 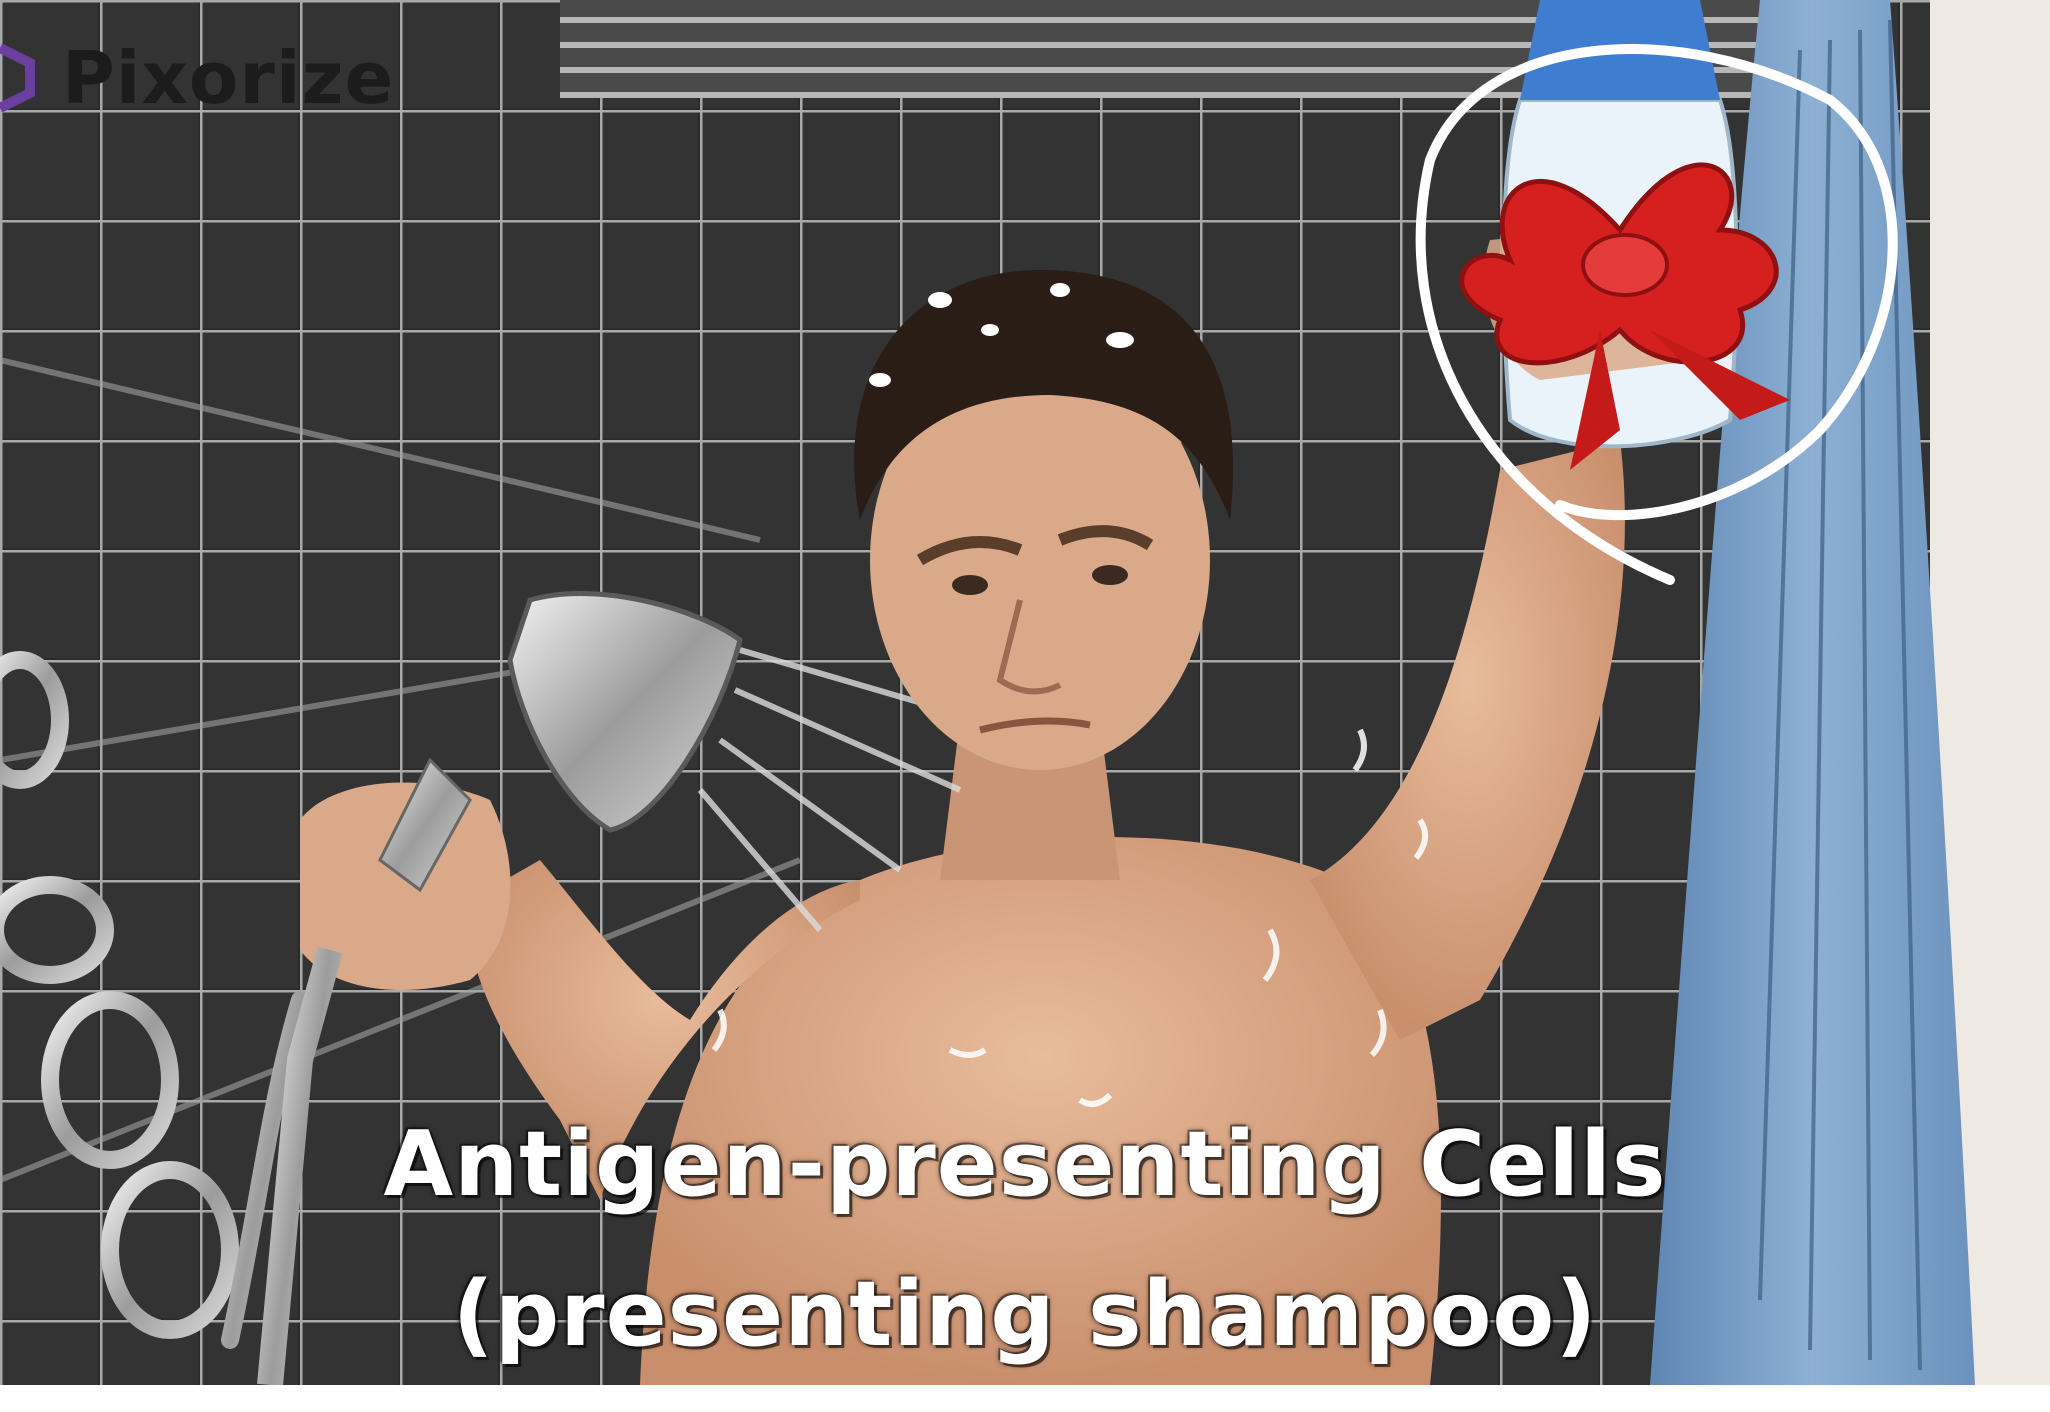 I want to click on caption-line-1: Antigen-presenting Cells, so click(x=1025, y=1164).